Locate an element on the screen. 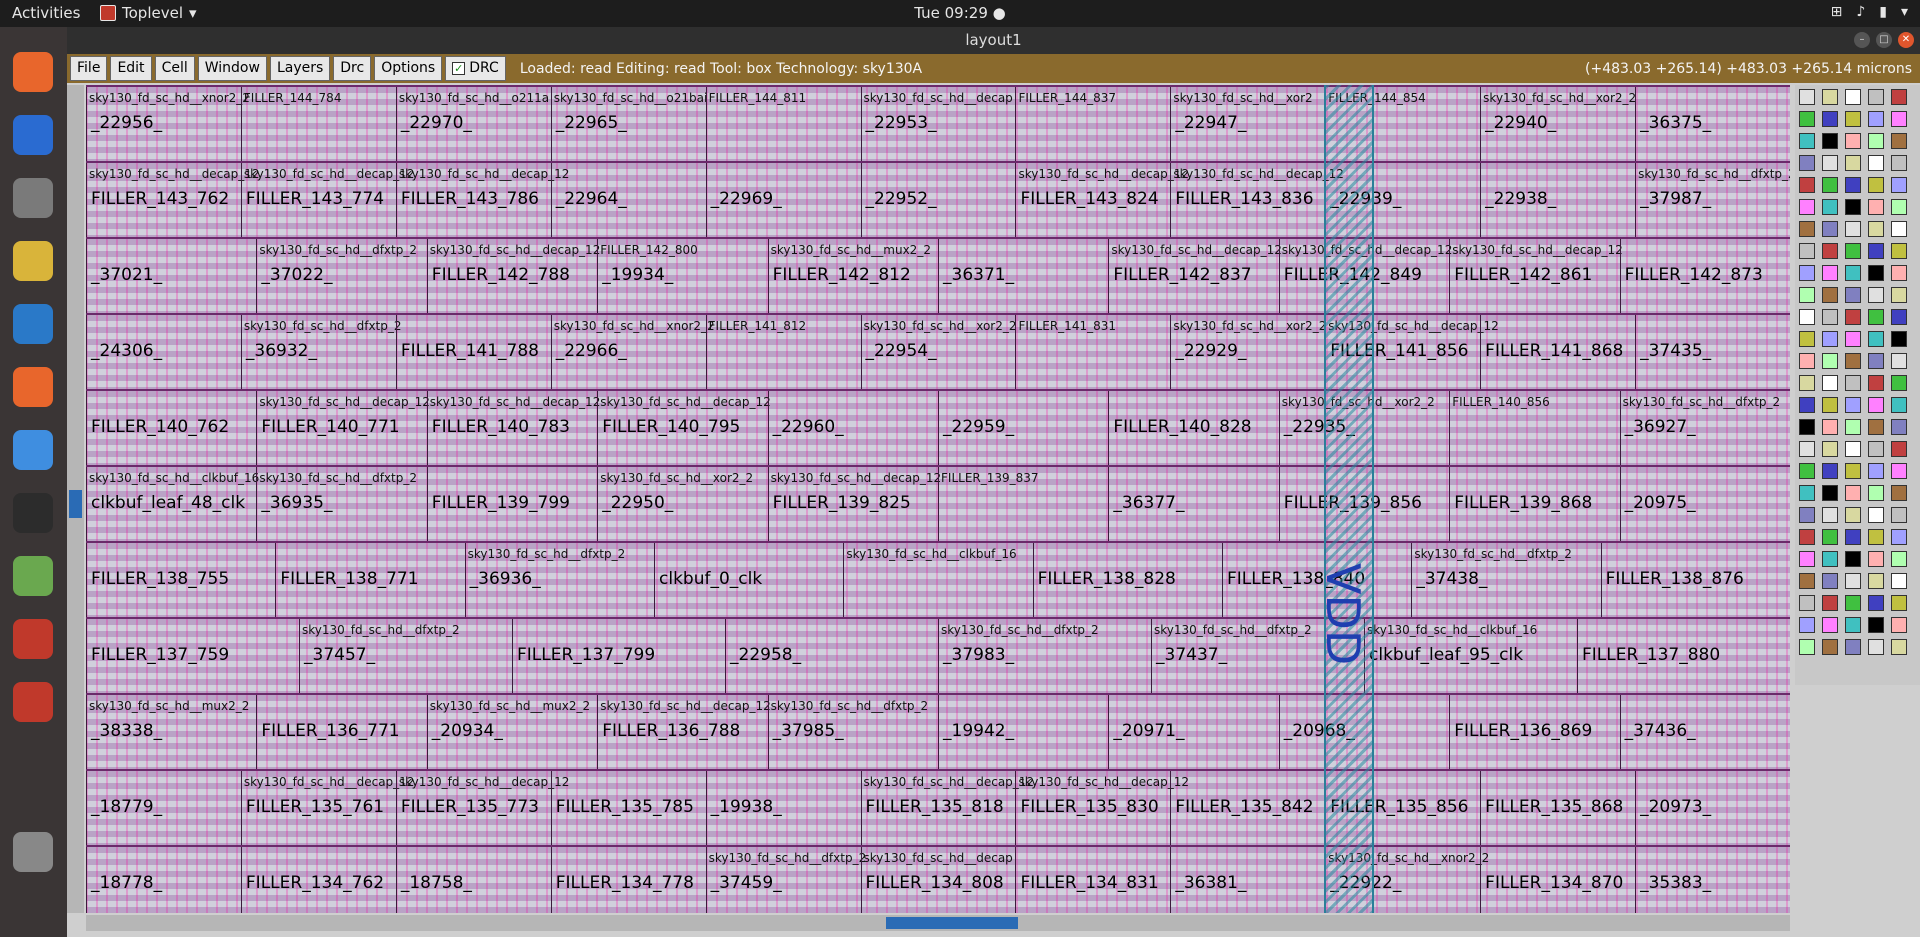 Image resolution: width=1920 pixels, height=937 pixels. standard-cell: _20971_ is located at coordinates (1193, 734).